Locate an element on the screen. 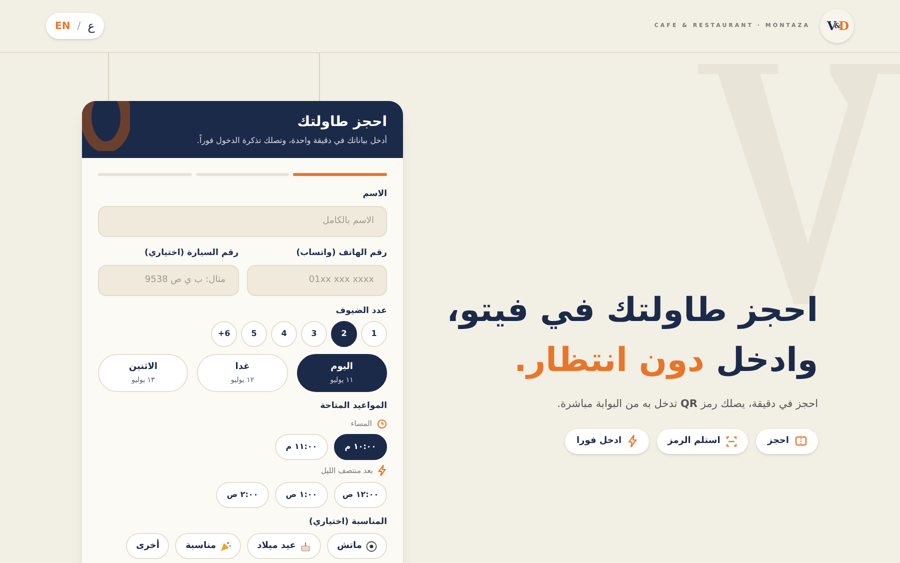 The height and width of the screenshot is (563, 900). field-label: المناسبة (اختياري) is located at coordinates (347, 522).